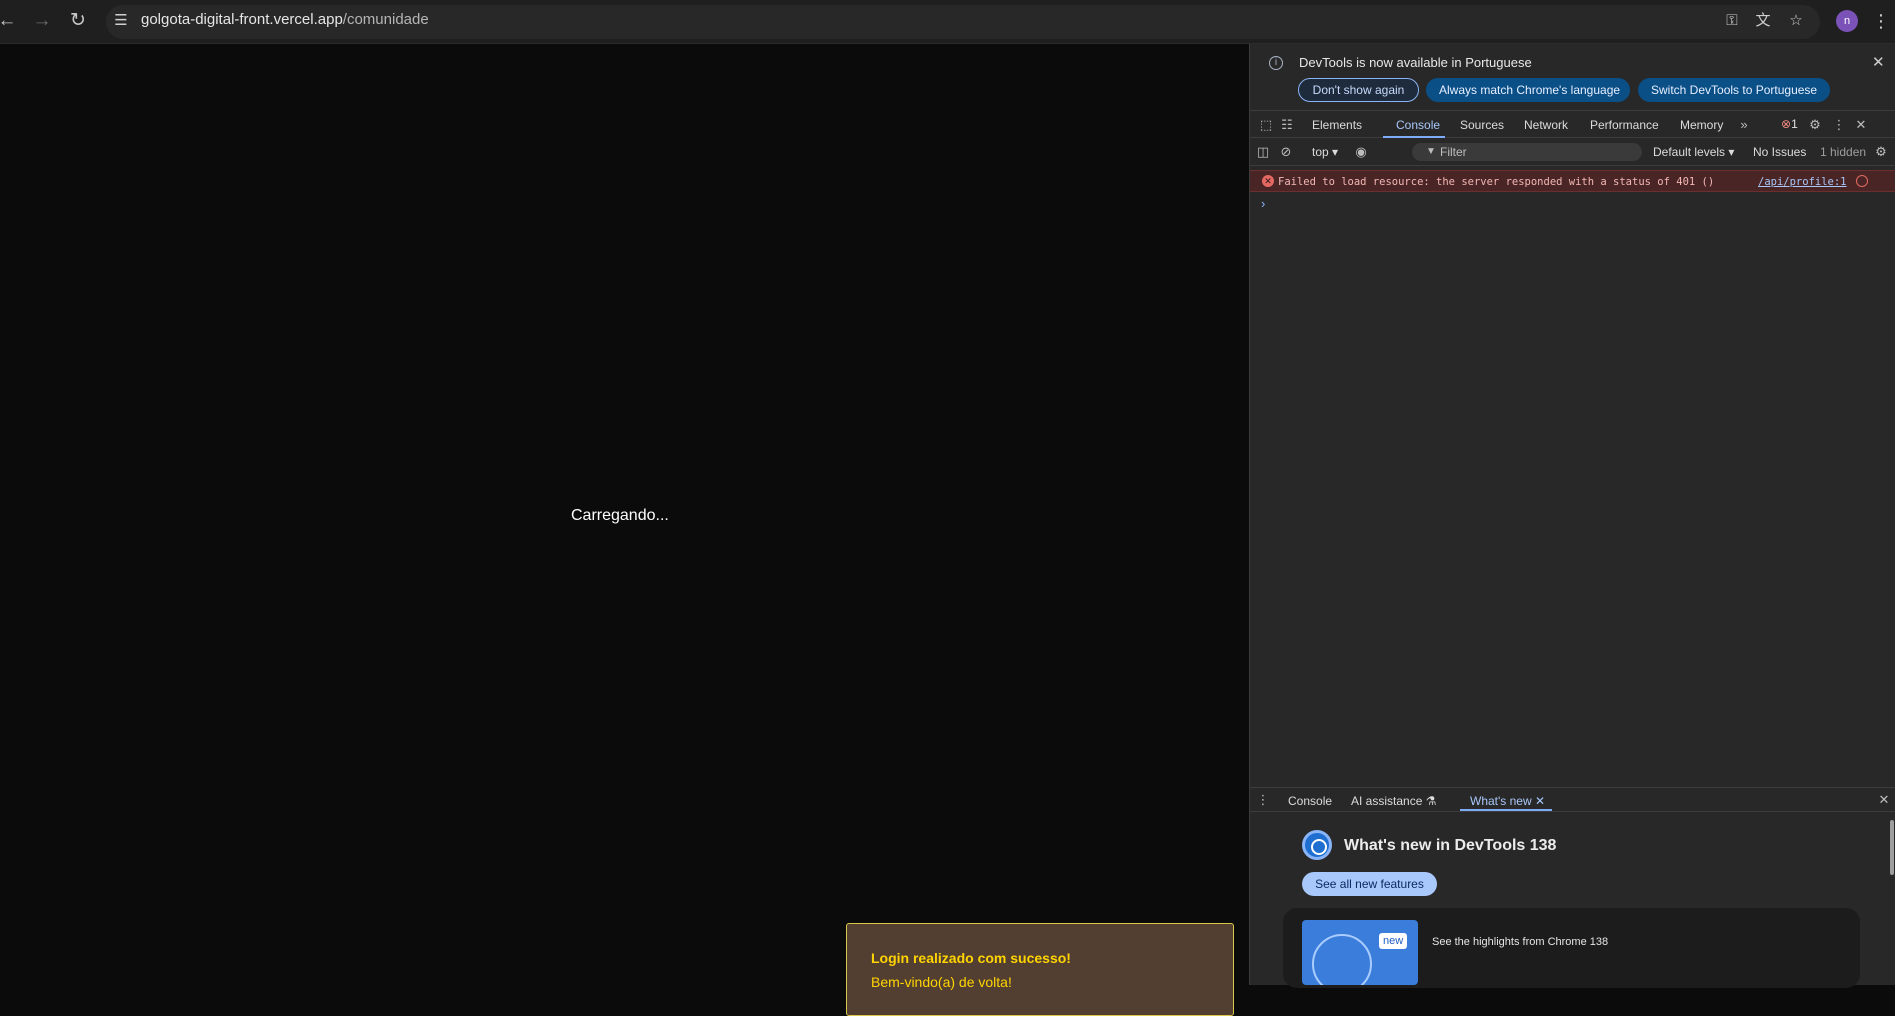 This screenshot has width=1895, height=1016. I want to click on tab-elements: Elements, so click(1337, 125).